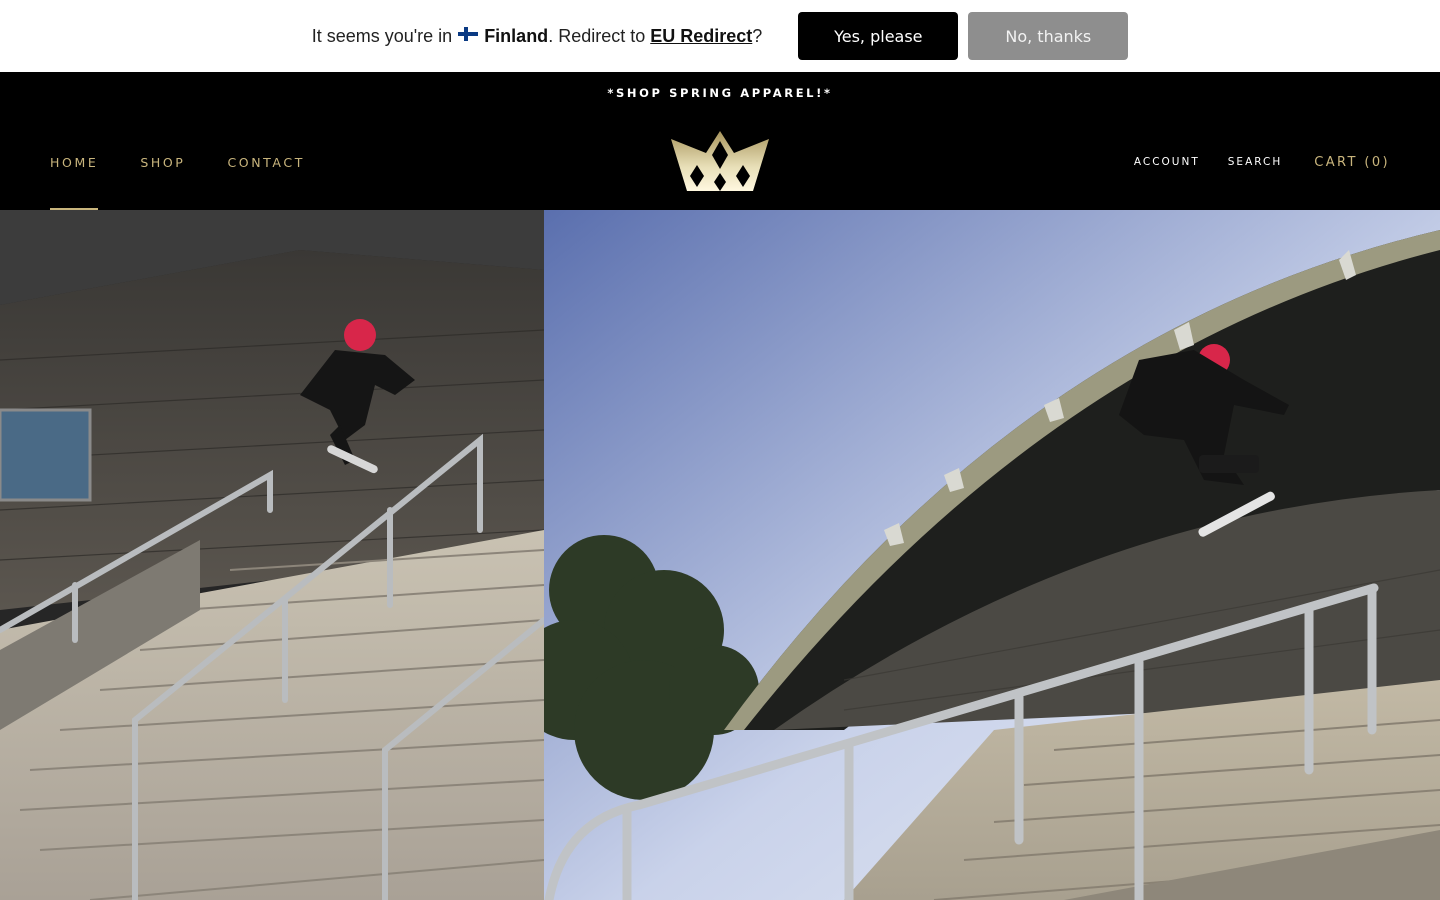 This screenshot has height=900, width=1440. I want to click on announcement-text: *SHOP SPRING APPAREL!*, so click(719, 93).